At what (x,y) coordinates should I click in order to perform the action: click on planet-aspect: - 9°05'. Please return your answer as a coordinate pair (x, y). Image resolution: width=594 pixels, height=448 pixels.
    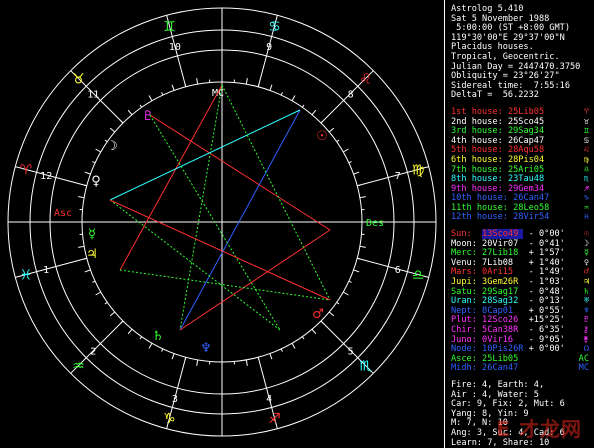
    Looking at the image, I should click on (544, 339).